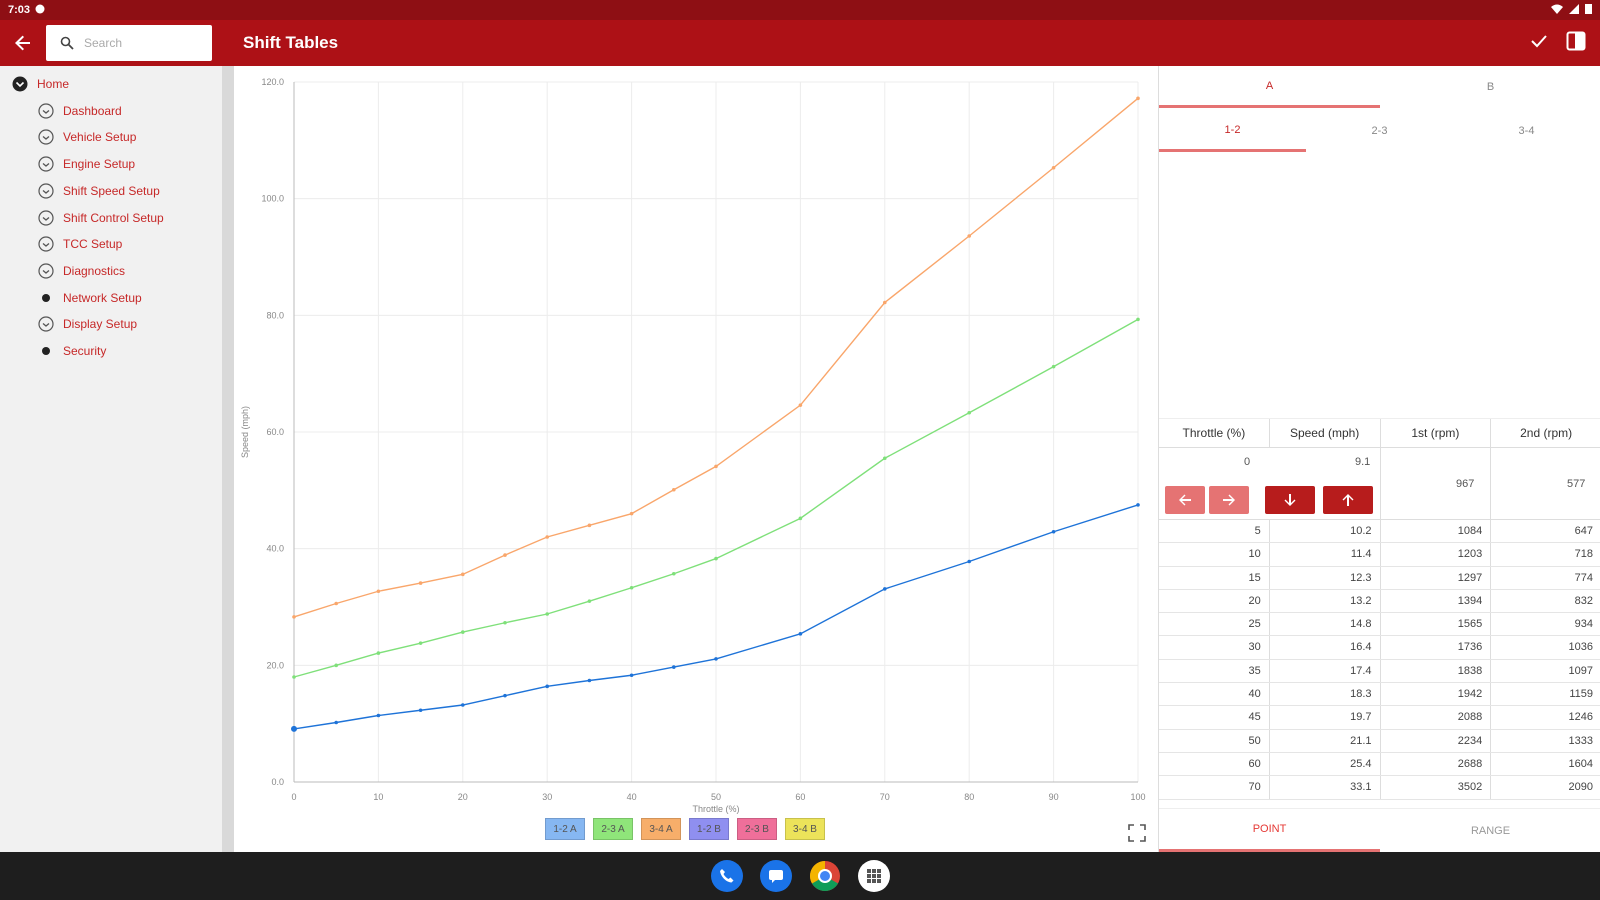 The image size is (1600, 900). I want to click on search-icon, so click(67, 43).